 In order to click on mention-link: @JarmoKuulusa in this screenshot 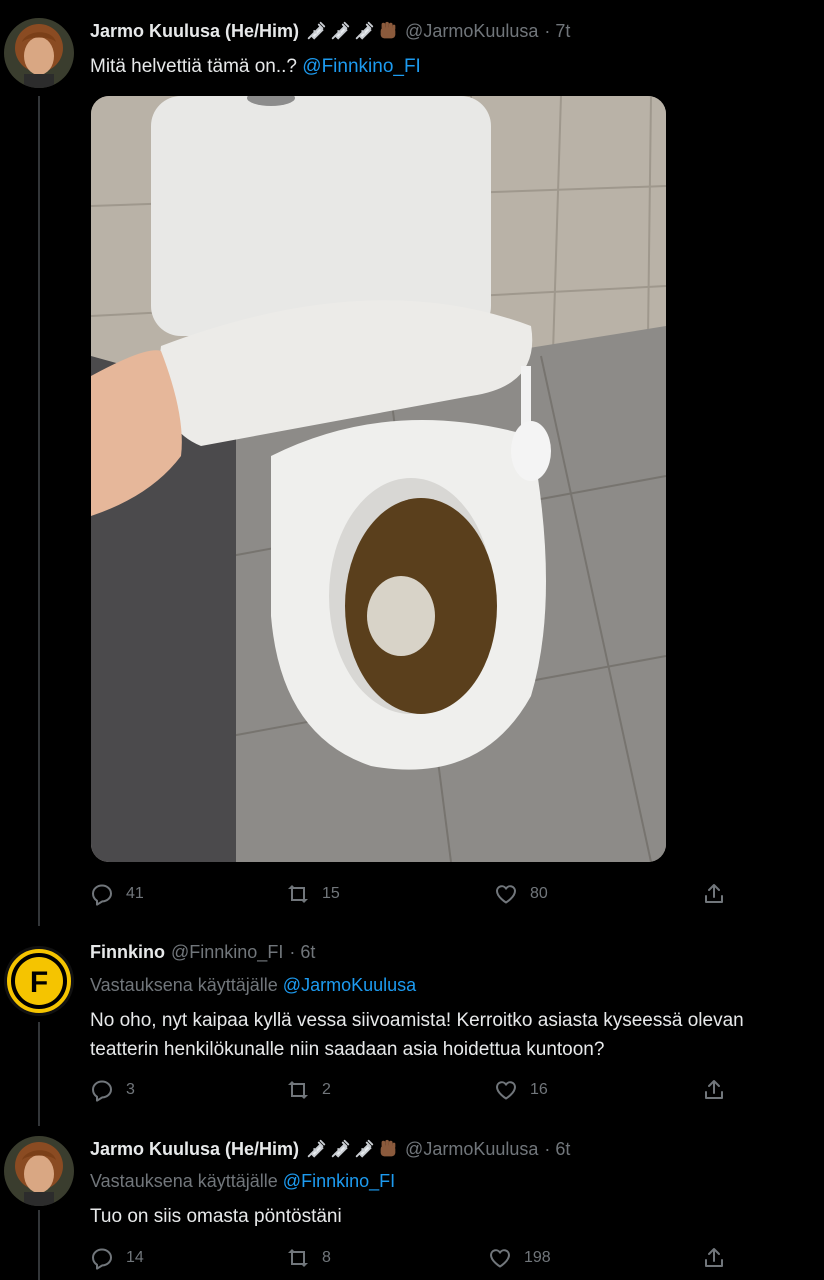, I will do `click(349, 985)`.